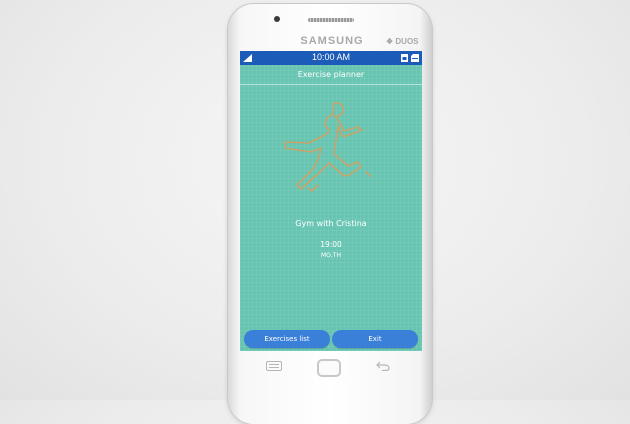  Describe the element at coordinates (331, 255) in the screenshot. I see `event-days: MO,TH` at that location.